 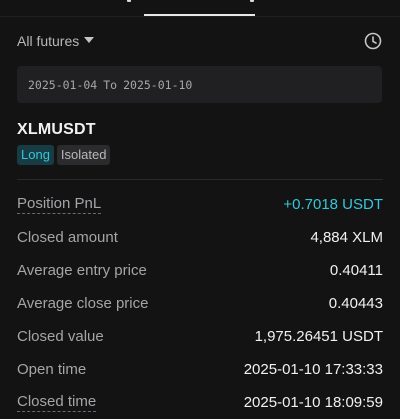 I want to click on detail-label: Average entry price, so click(x=82, y=270).